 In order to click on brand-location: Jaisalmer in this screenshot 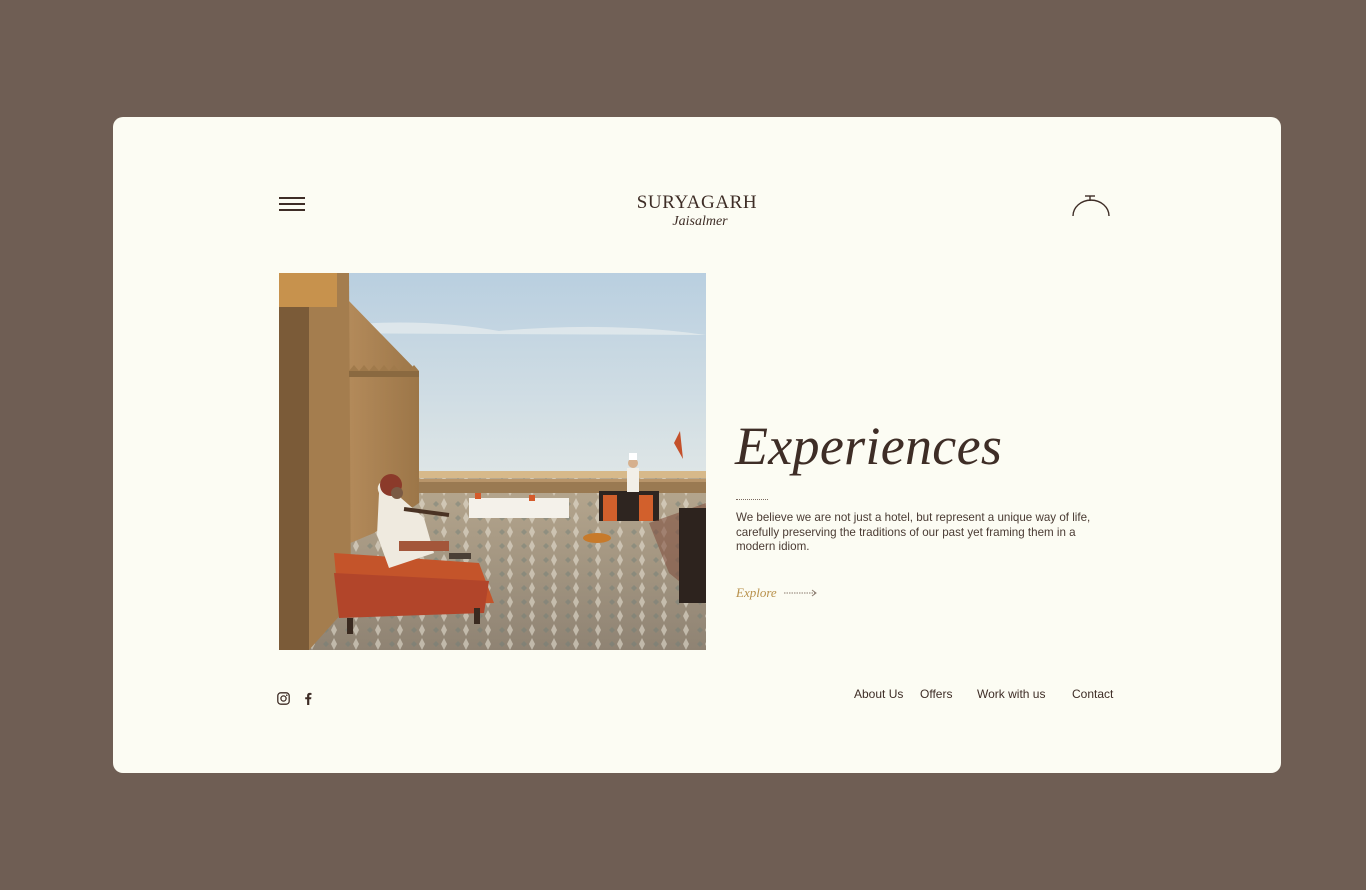, I will do `click(700, 221)`.